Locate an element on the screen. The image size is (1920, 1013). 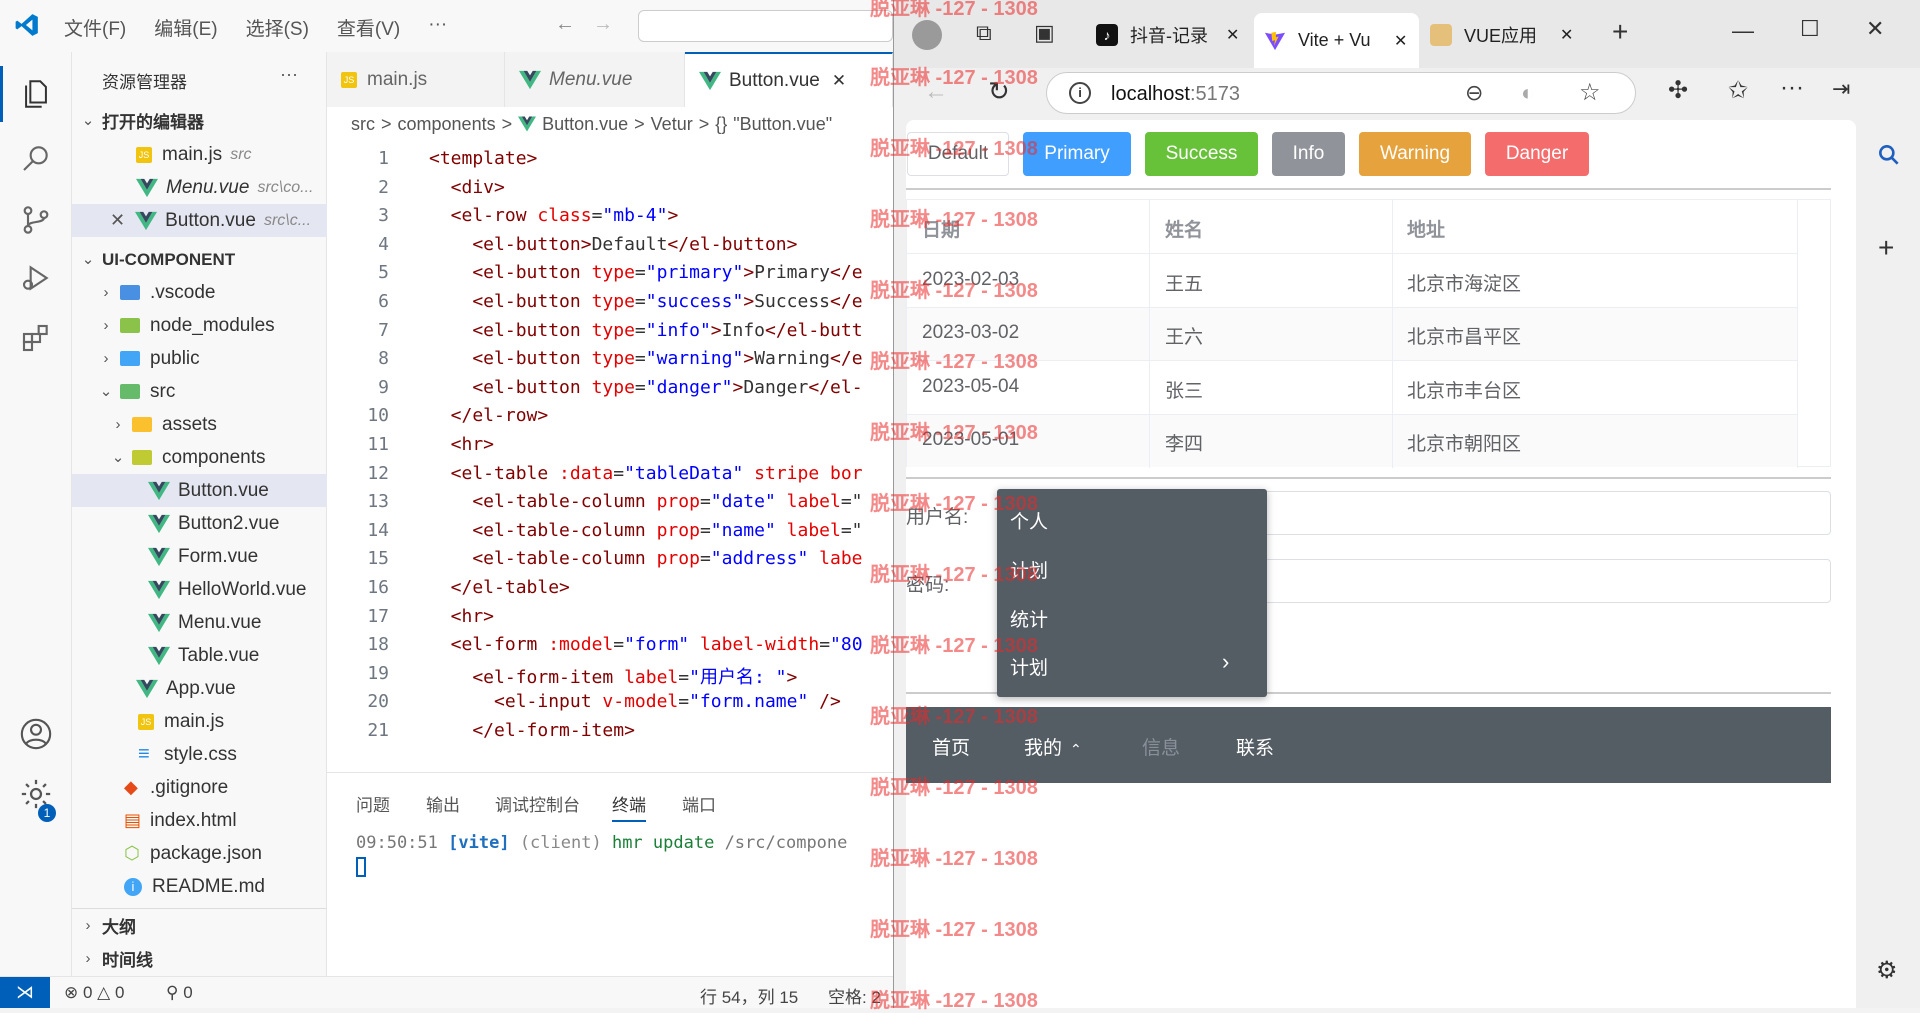
sidebar-toggle-icon: ⇥ is located at coordinates (1841, 89).